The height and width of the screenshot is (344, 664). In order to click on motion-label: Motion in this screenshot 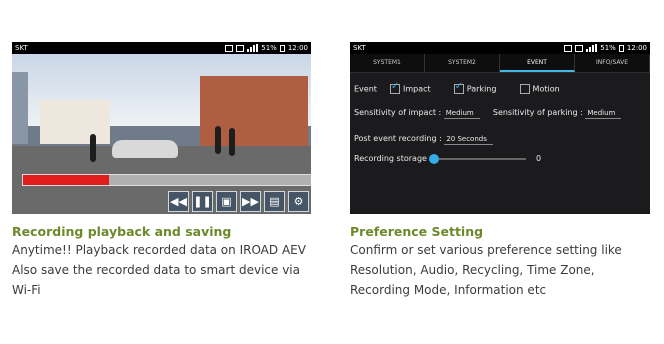, I will do `click(546, 89)`.